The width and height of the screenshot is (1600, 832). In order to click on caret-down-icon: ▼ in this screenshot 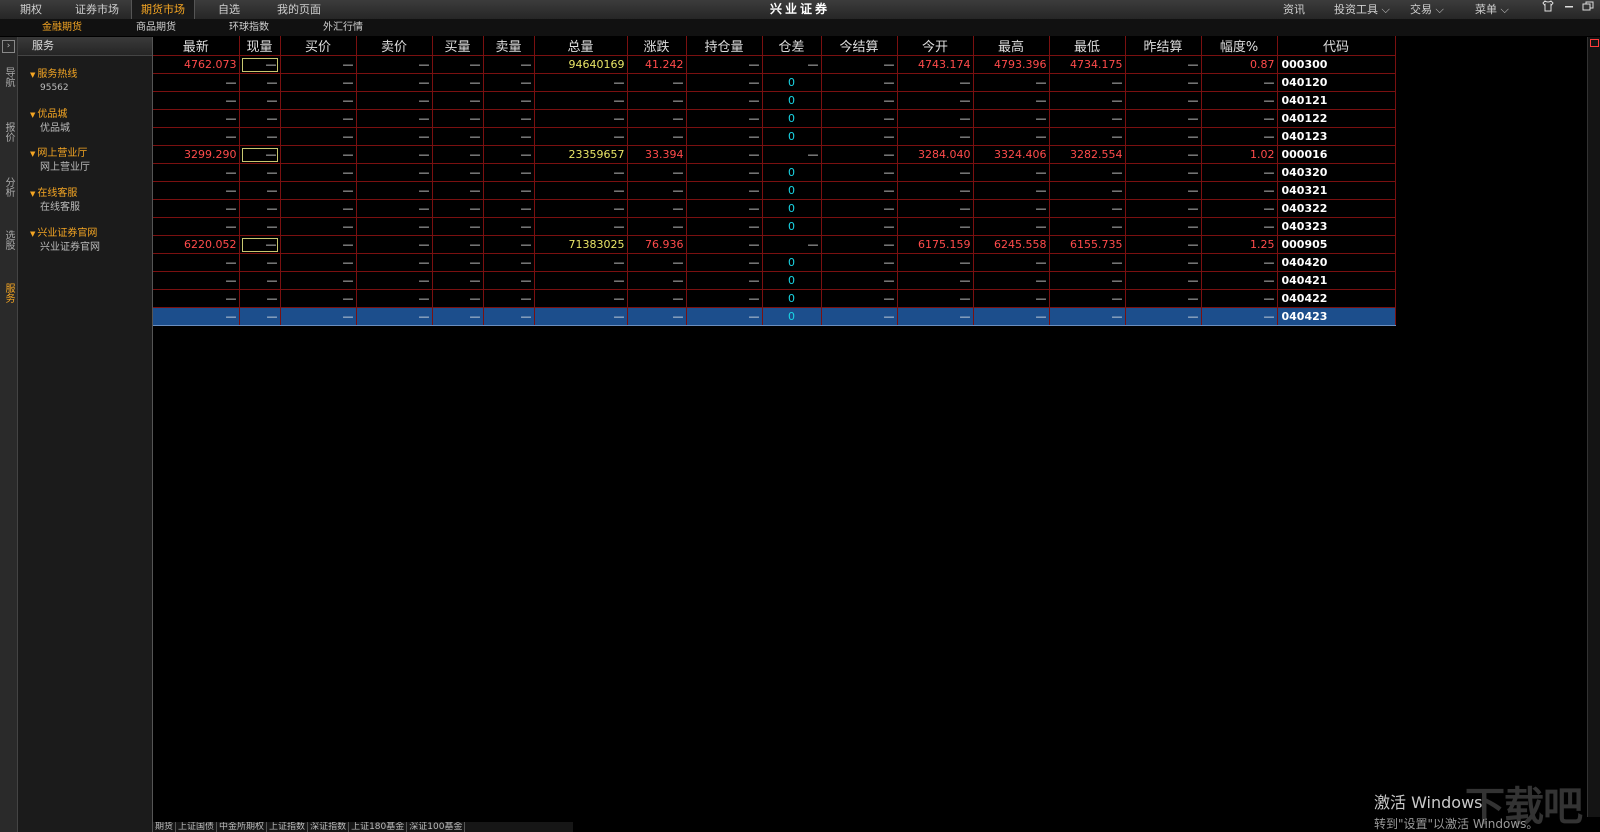, I will do `click(33, 115)`.